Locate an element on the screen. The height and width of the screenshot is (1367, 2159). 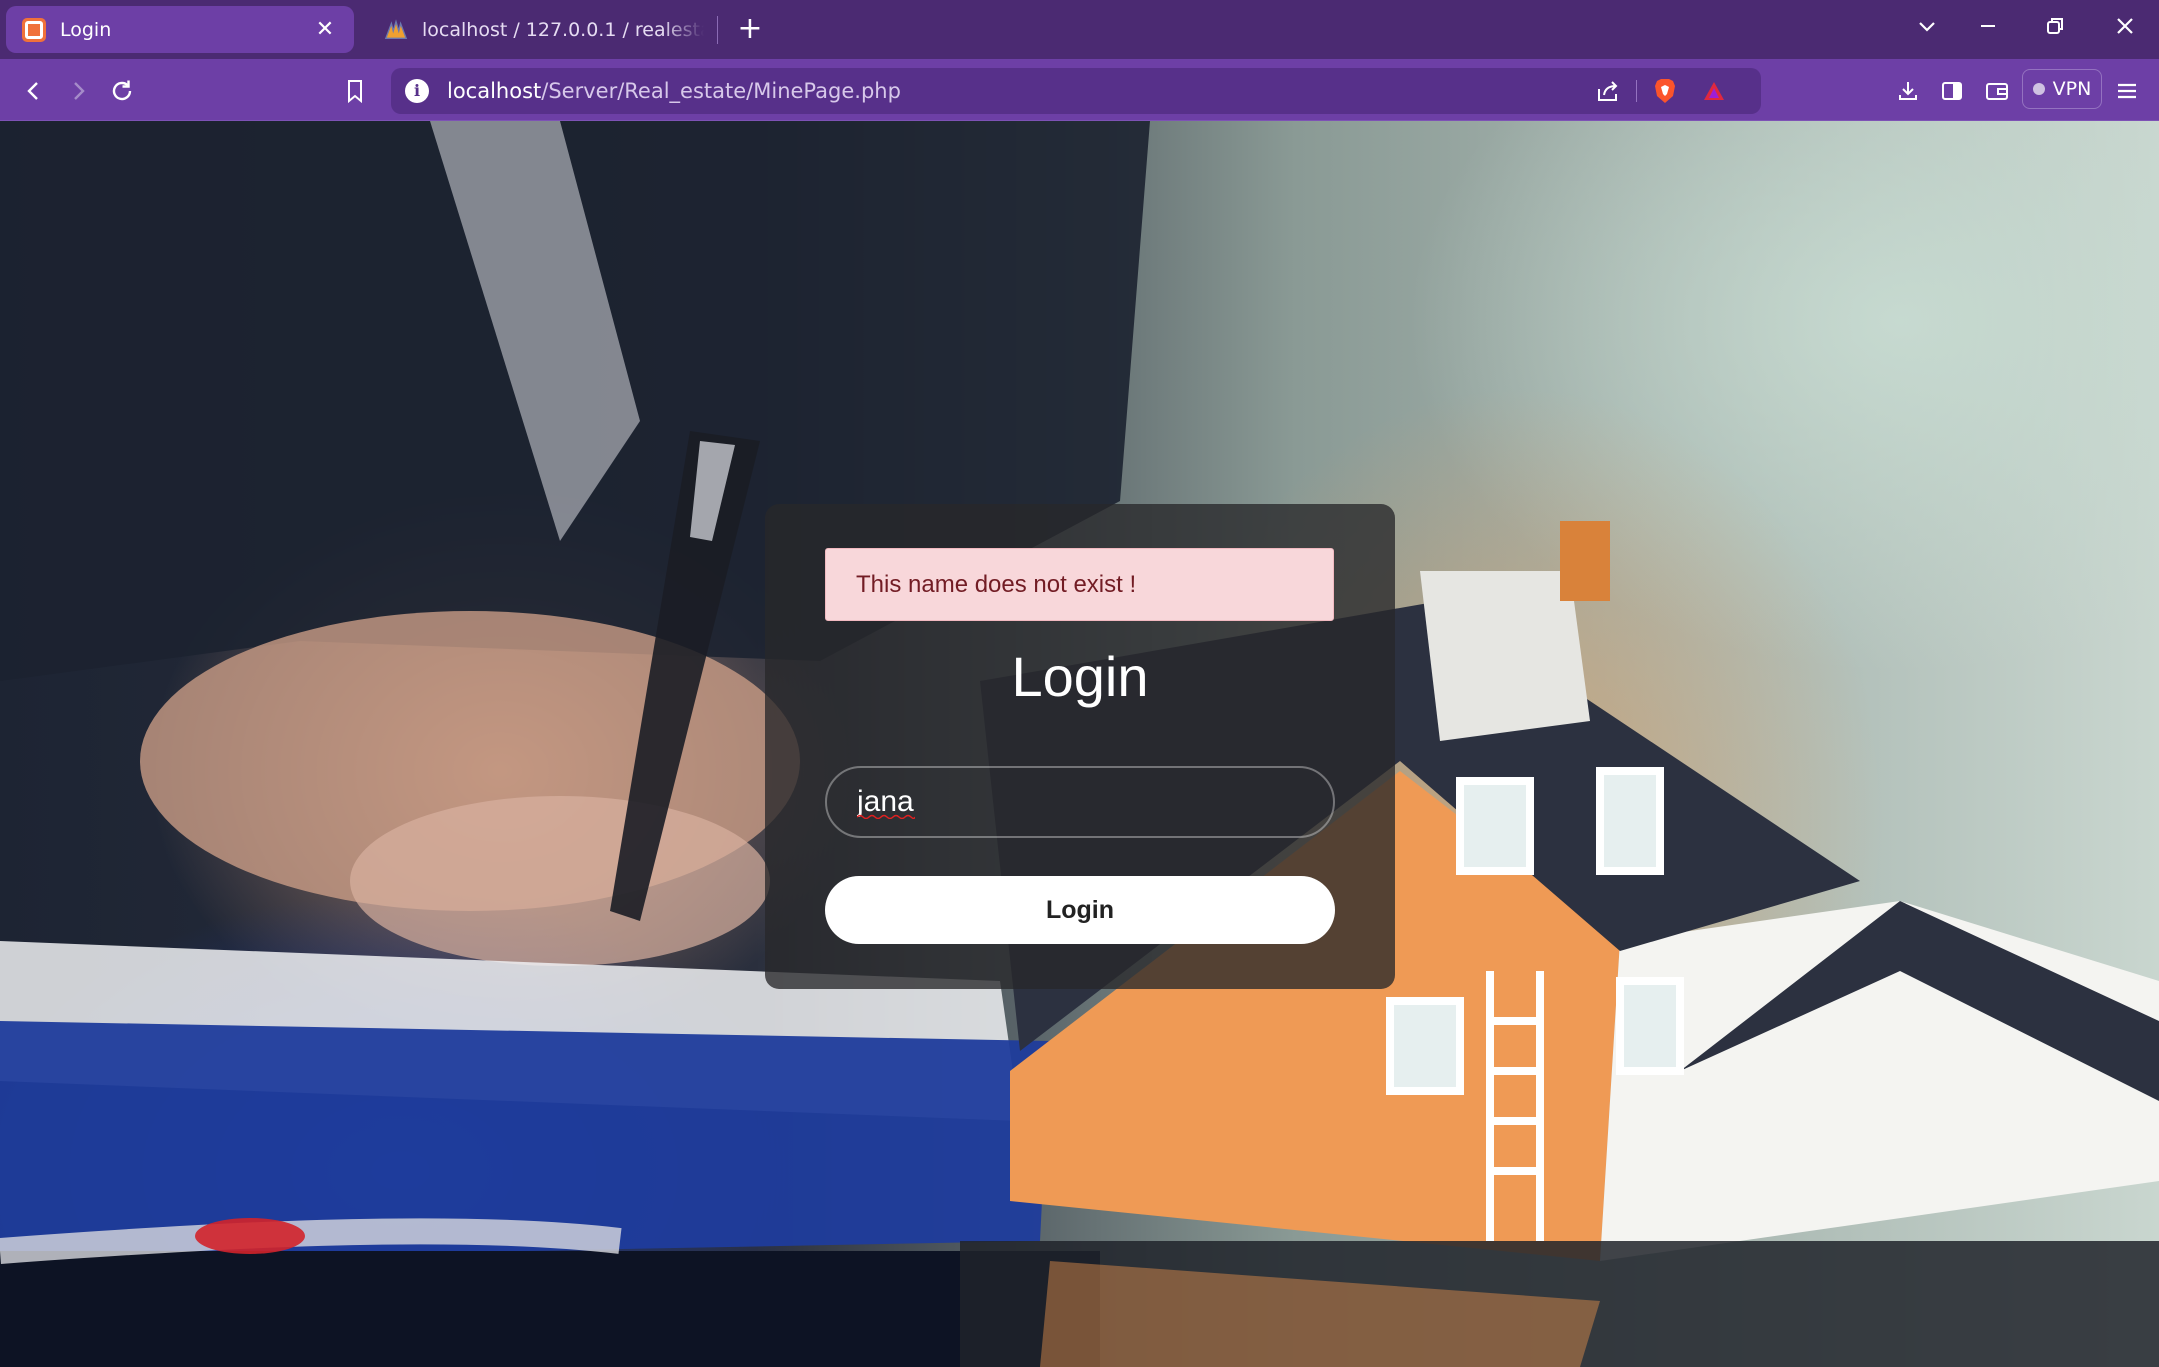
forward-icon is located at coordinates (78, 91).